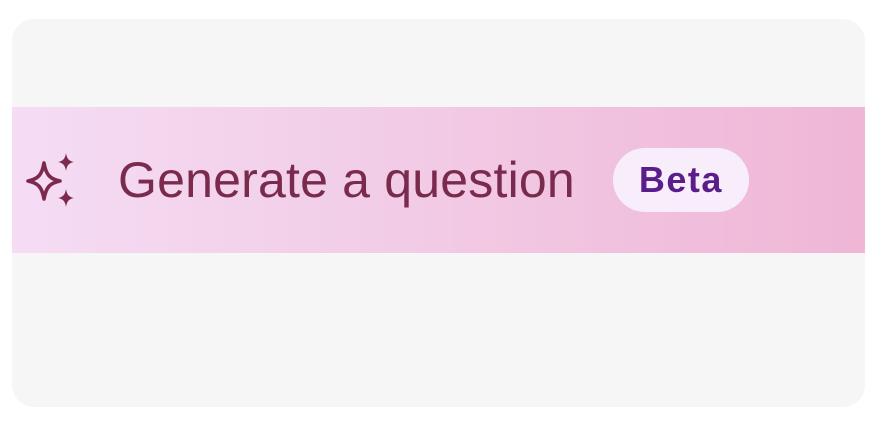 The image size is (876, 424). Describe the element at coordinates (680, 180) in the screenshot. I see `beta-badge: Beta` at that location.